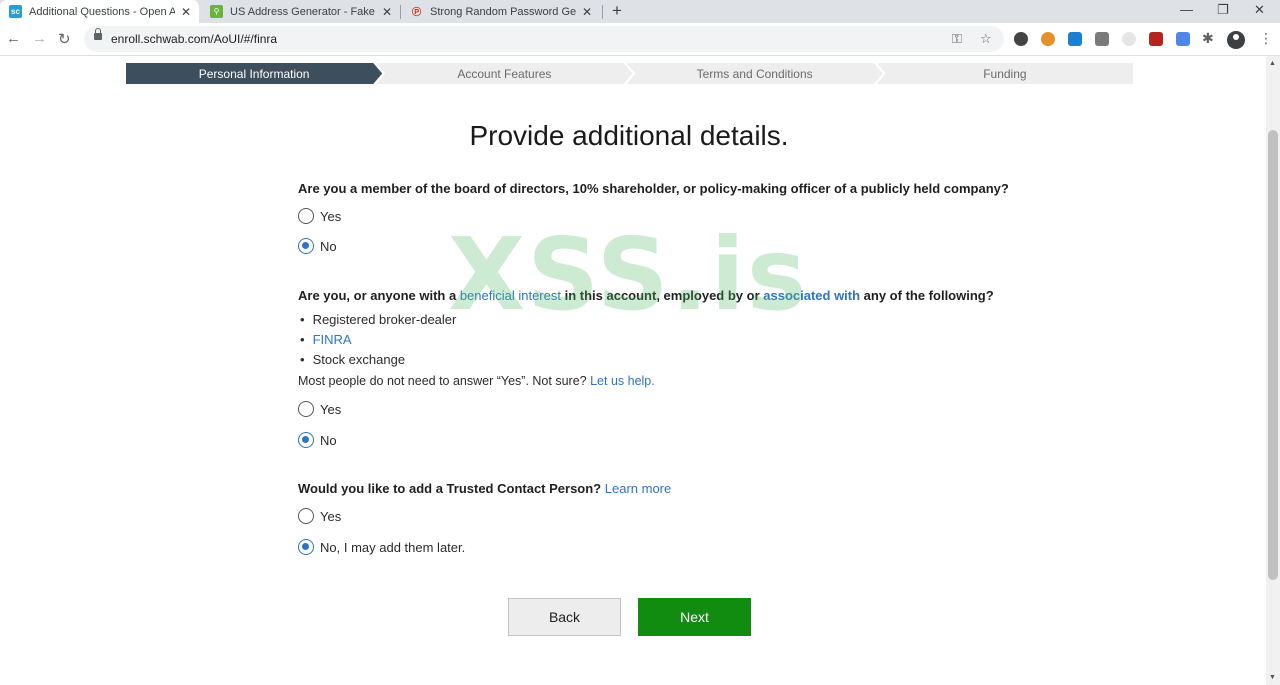 This screenshot has width=1280, height=685. I want to click on extension-circle-icon, so click(1129, 39).